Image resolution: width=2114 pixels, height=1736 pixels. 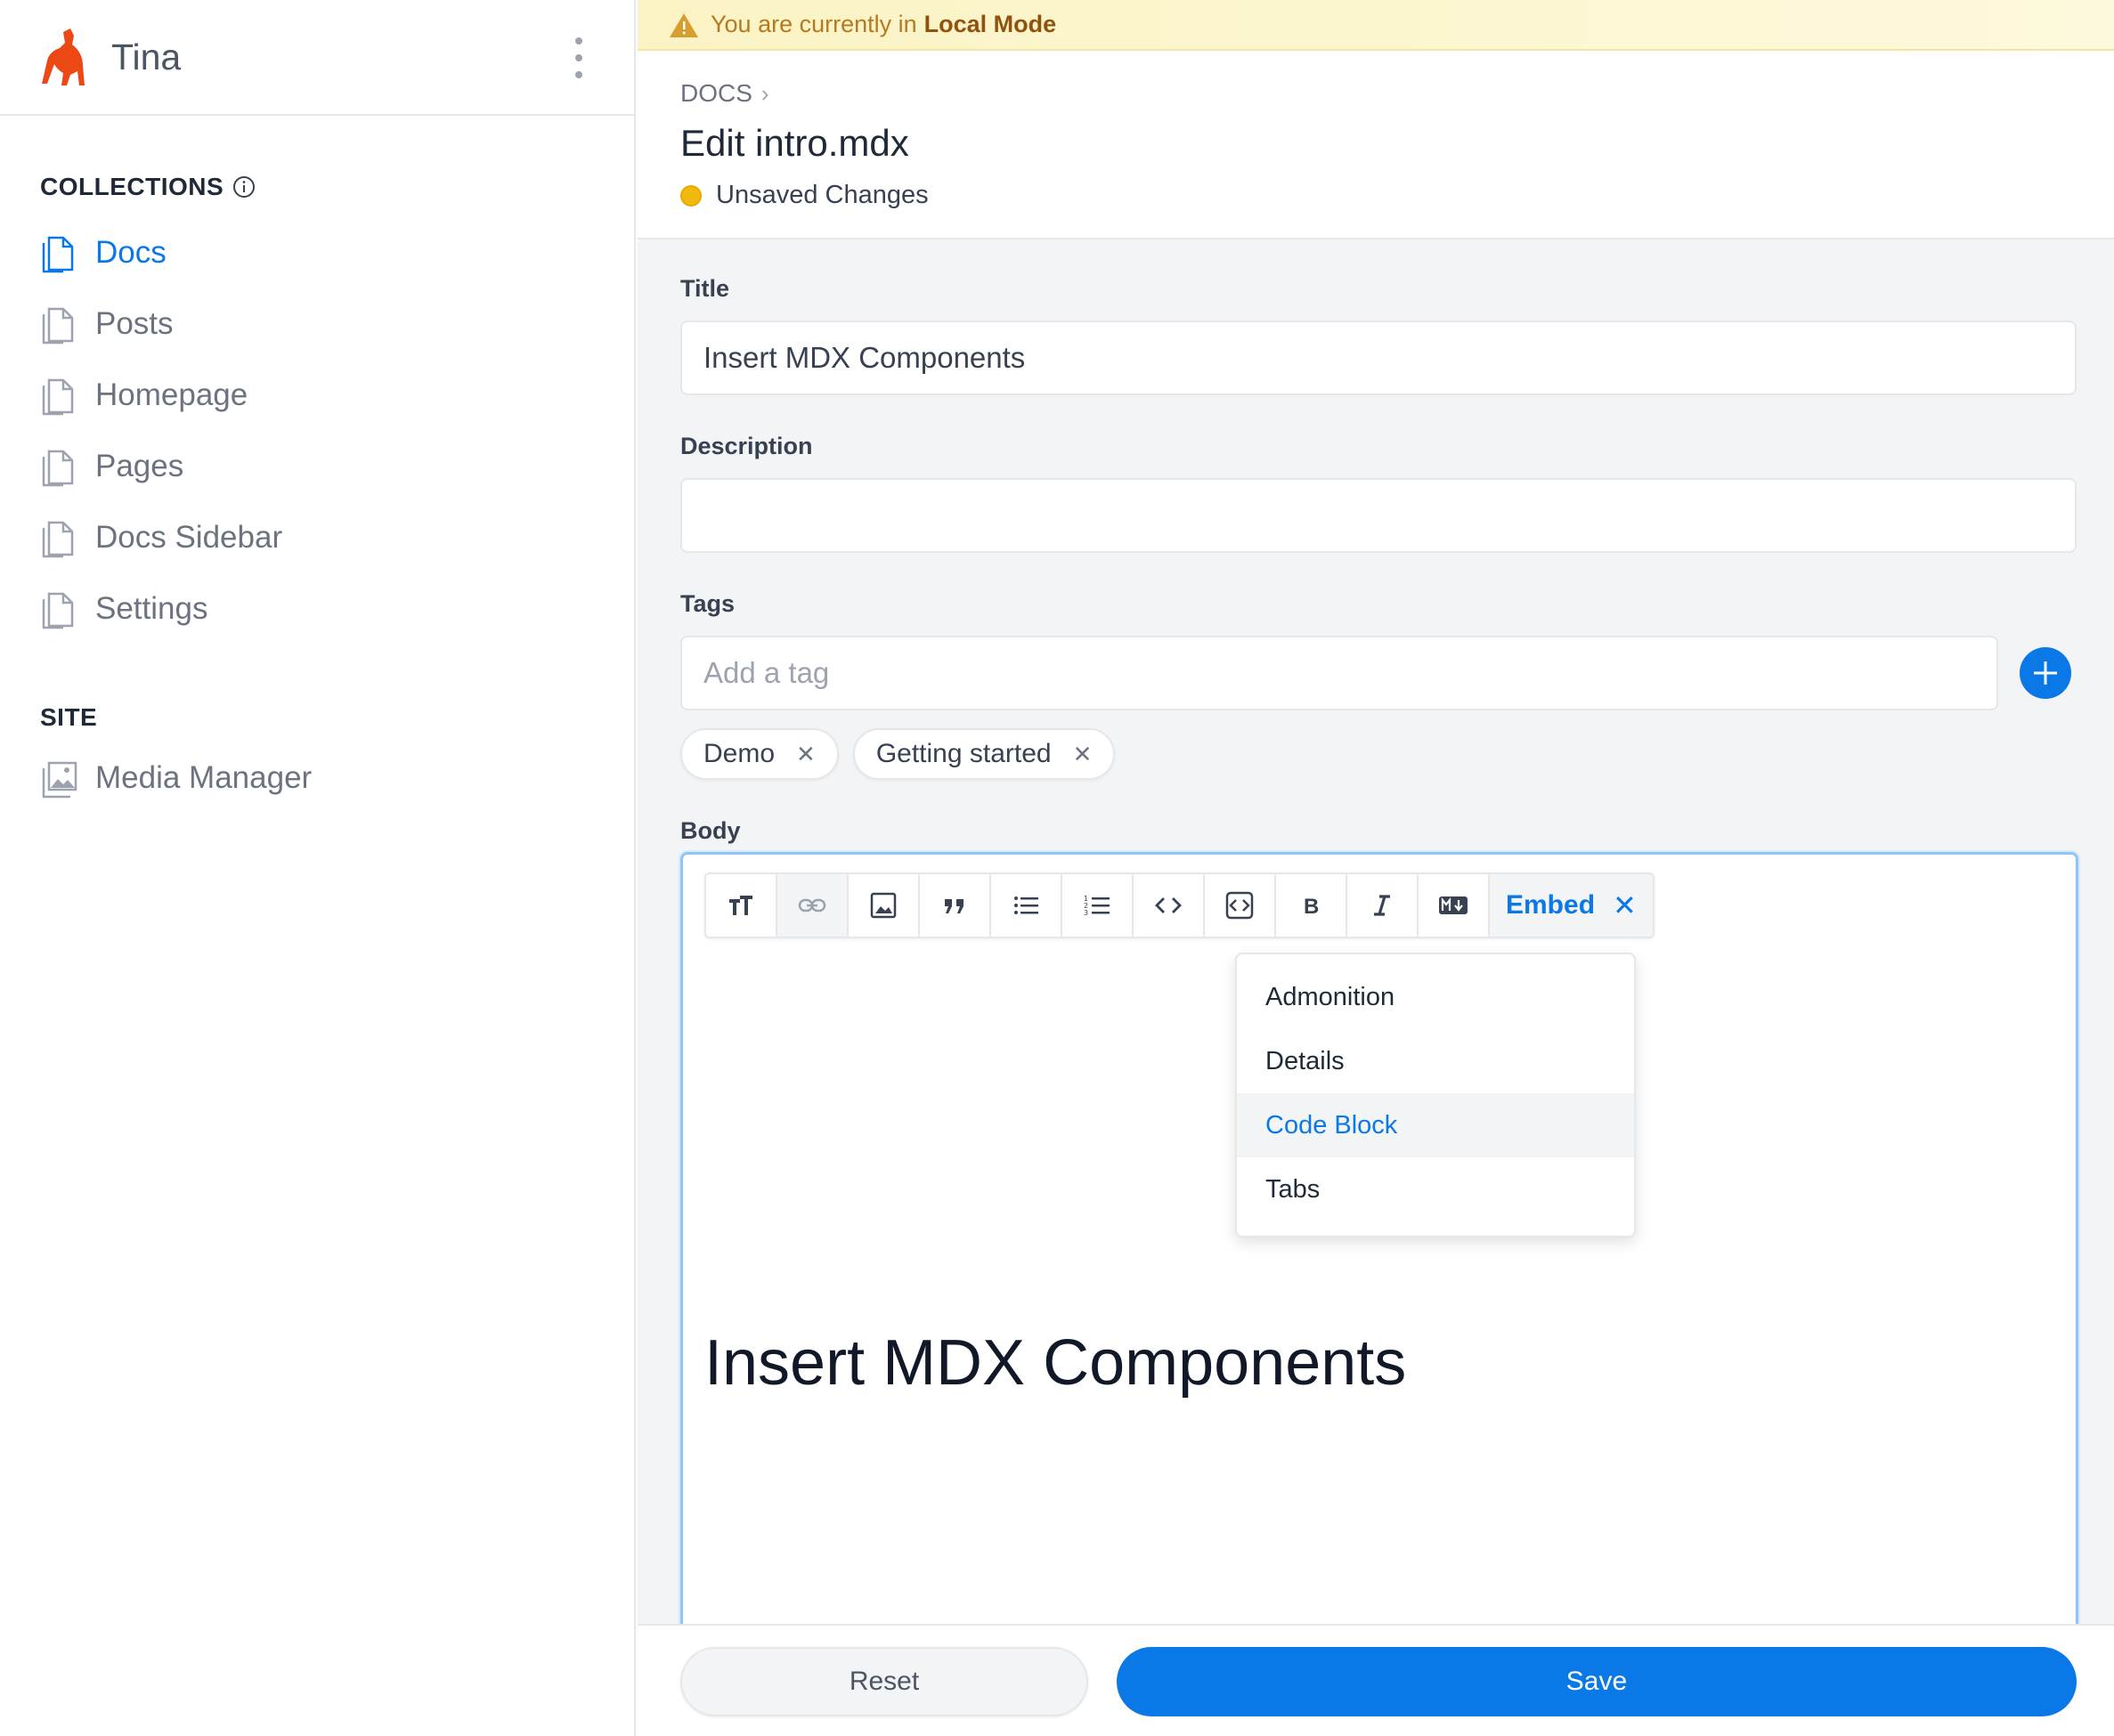 What do you see at coordinates (691, 195) in the screenshot?
I see `unsaved-dot-icon` at bounding box center [691, 195].